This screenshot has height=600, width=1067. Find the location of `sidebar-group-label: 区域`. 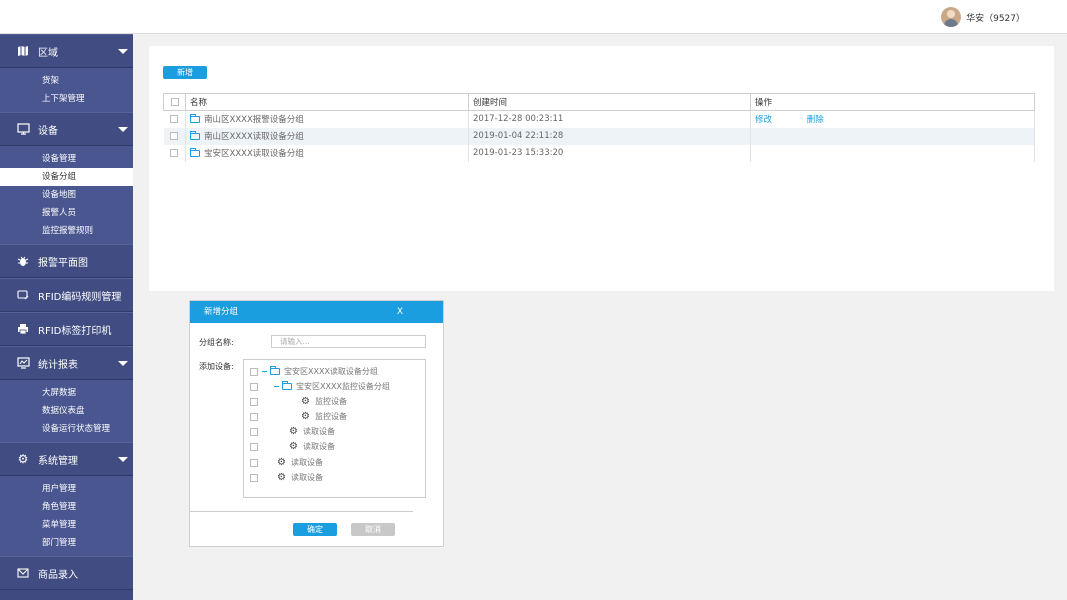

sidebar-group-label: 区域 is located at coordinates (48, 53).